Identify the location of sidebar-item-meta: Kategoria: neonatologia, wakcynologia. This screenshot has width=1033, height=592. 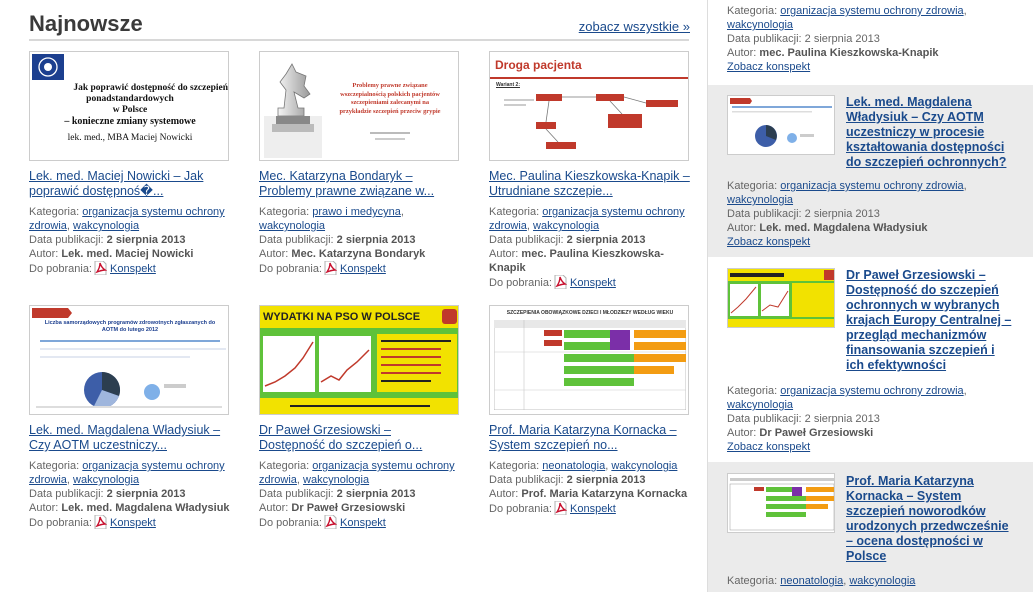
(821, 581).